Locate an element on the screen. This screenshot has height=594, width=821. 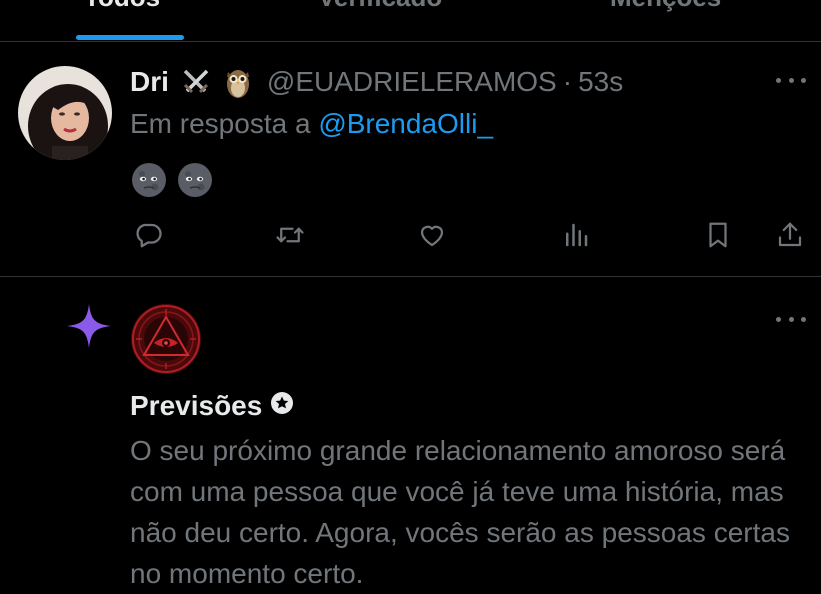
timeline-tabs: Todos Verificado Menções is located at coordinates (410, 20).